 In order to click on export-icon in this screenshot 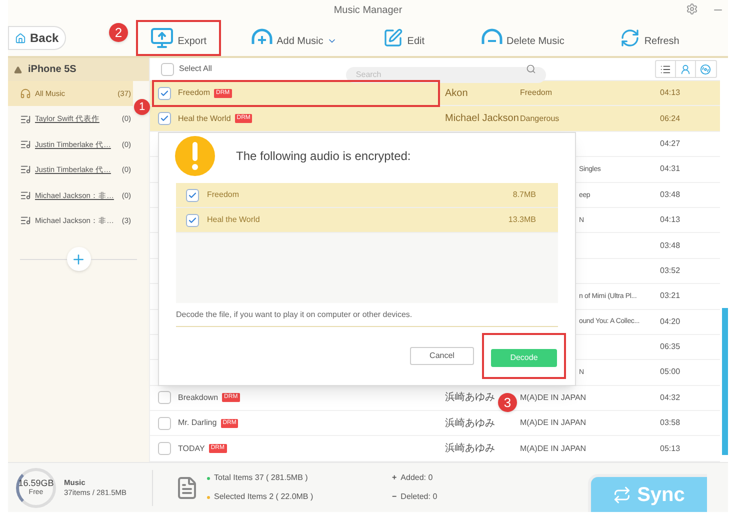, I will do `click(162, 38)`.